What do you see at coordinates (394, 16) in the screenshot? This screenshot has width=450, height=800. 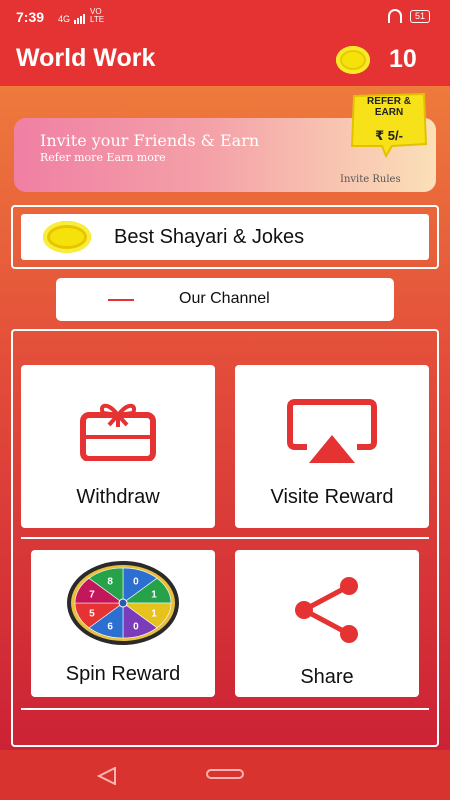 I see `headset-icon` at bounding box center [394, 16].